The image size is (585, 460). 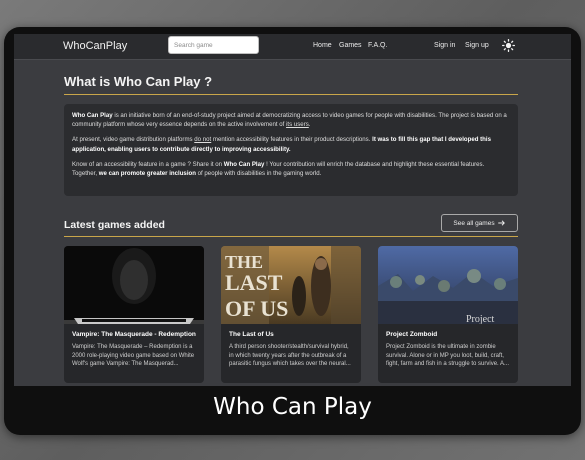 What do you see at coordinates (377, 45) in the screenshot?
I see `nav-faq: F.A.Q.` at bounding box center [377, 45].